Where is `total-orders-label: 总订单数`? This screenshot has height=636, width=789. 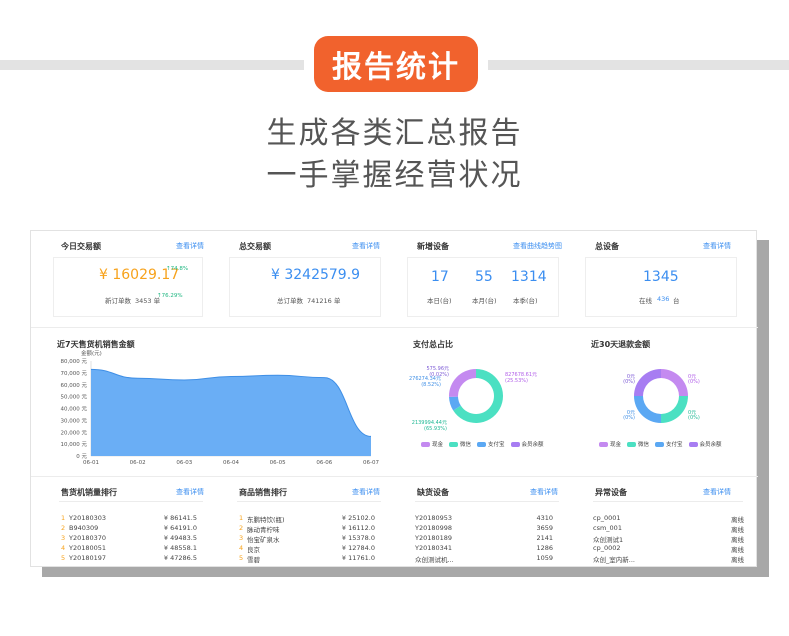 total-orders-label: 总订单数 is located at coordinates (290, 301).